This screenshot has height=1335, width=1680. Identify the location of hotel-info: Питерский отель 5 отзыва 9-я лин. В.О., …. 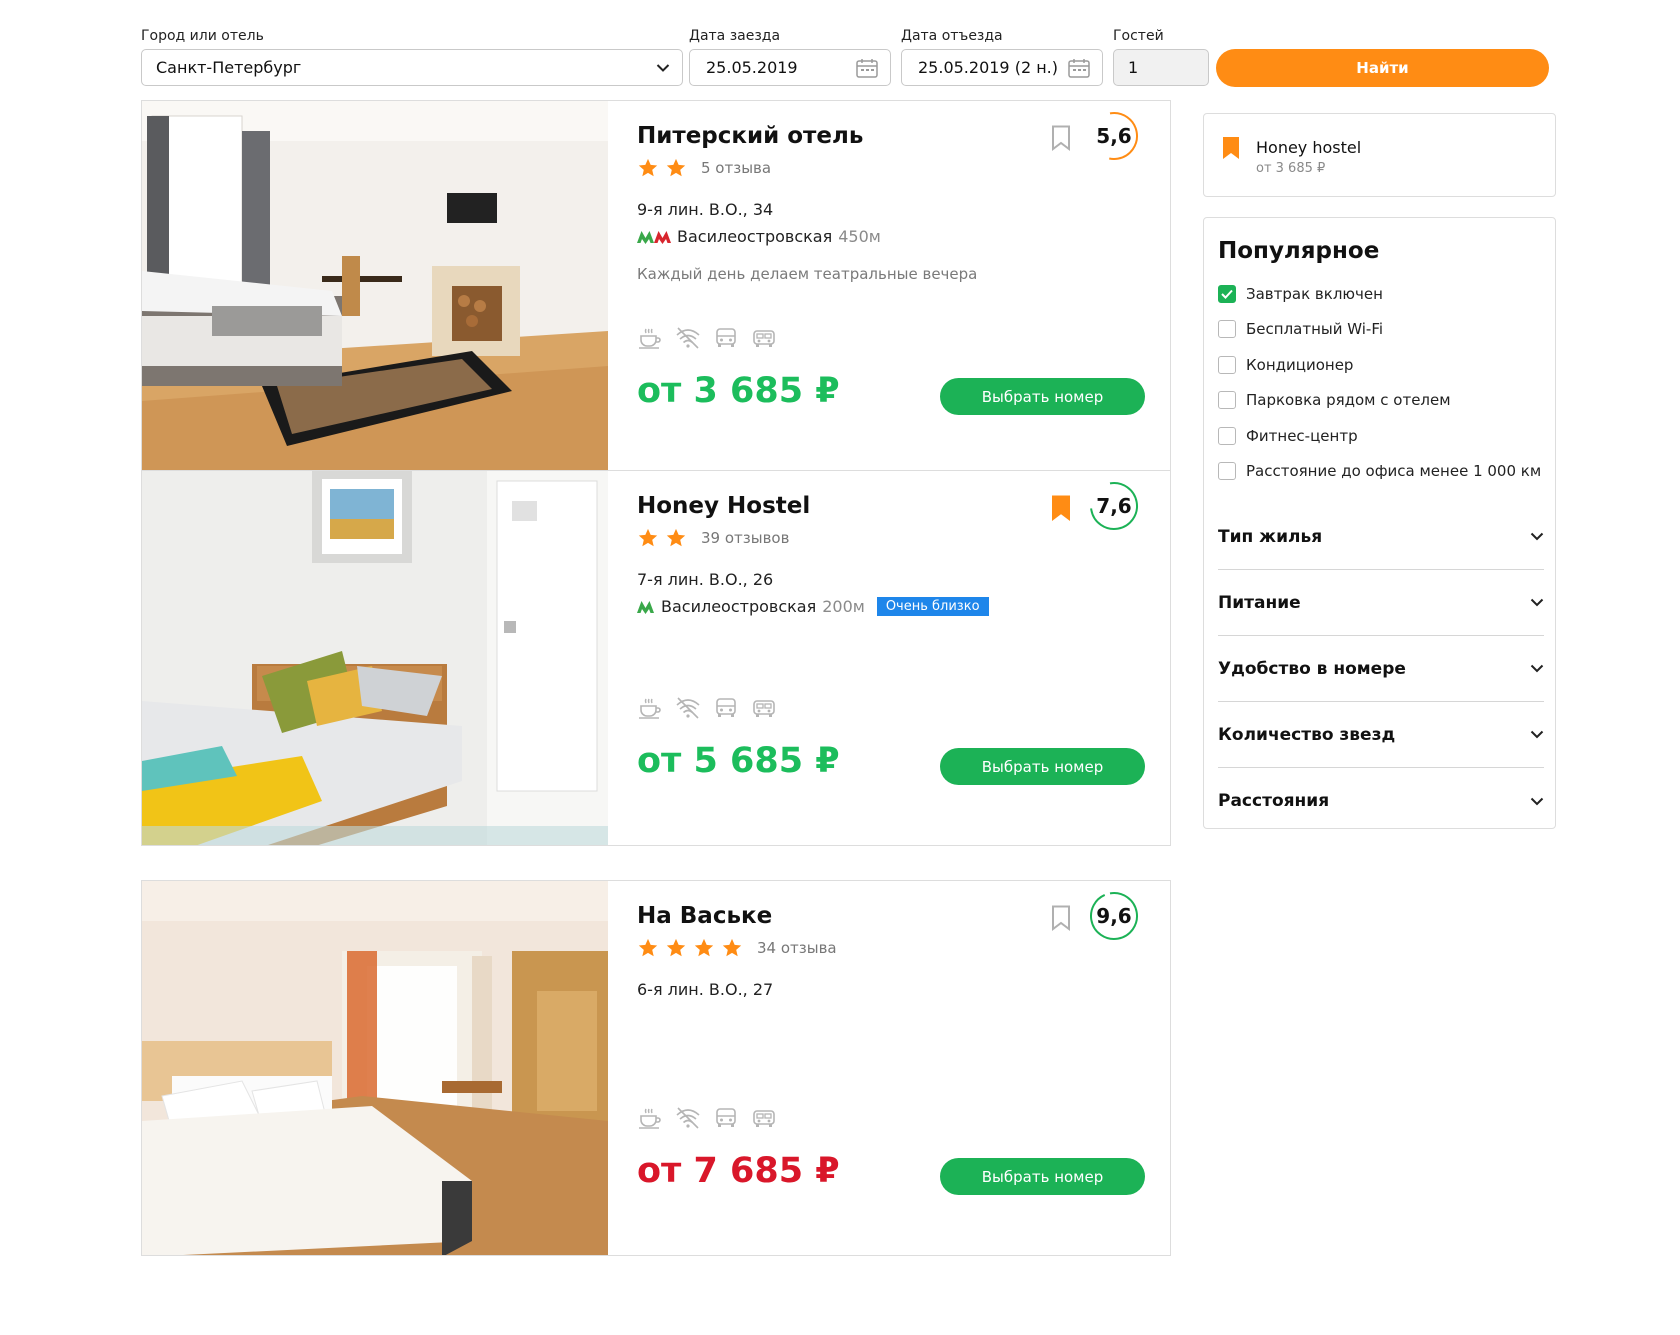
(889, 288).